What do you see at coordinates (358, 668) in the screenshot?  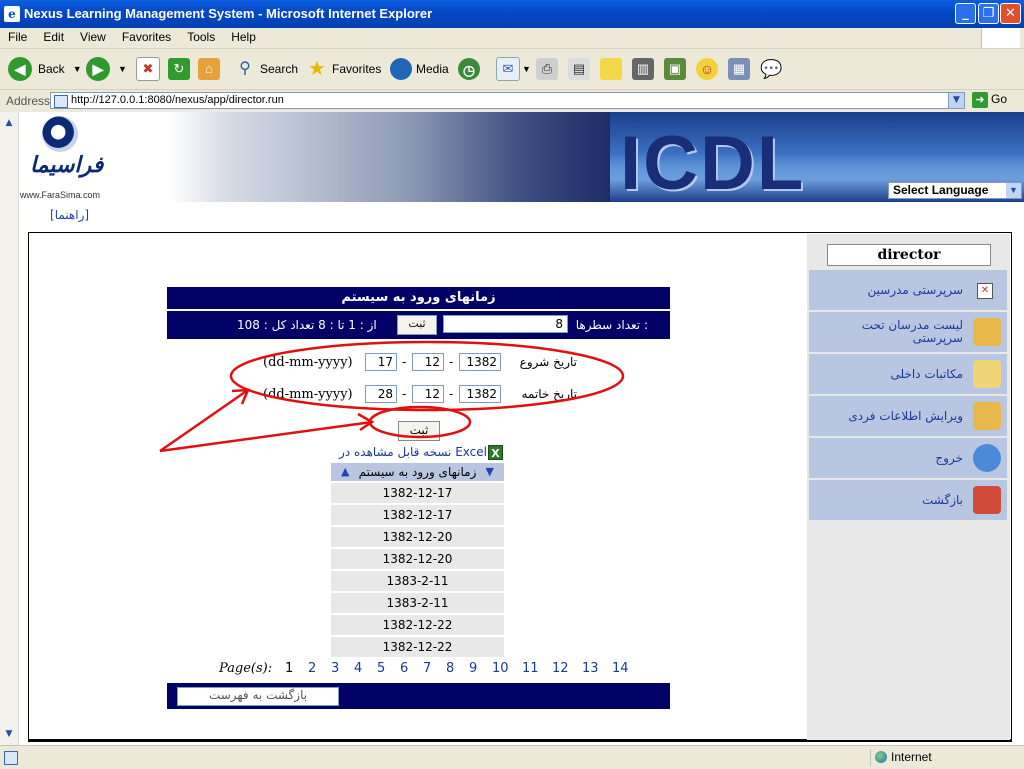 I see `page-link-4: 4` at bounding box center [358, 668].